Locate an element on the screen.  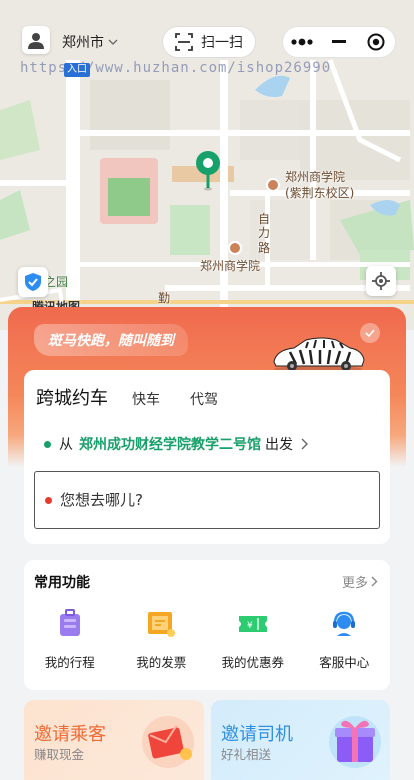
scan-button: 扫一扫 is located at coordinates (209, 42).